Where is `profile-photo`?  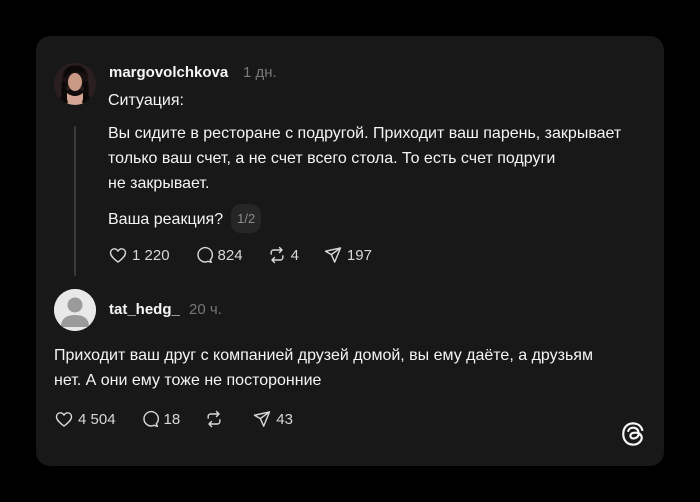
profile-photo is located at coordinates (75, 84).